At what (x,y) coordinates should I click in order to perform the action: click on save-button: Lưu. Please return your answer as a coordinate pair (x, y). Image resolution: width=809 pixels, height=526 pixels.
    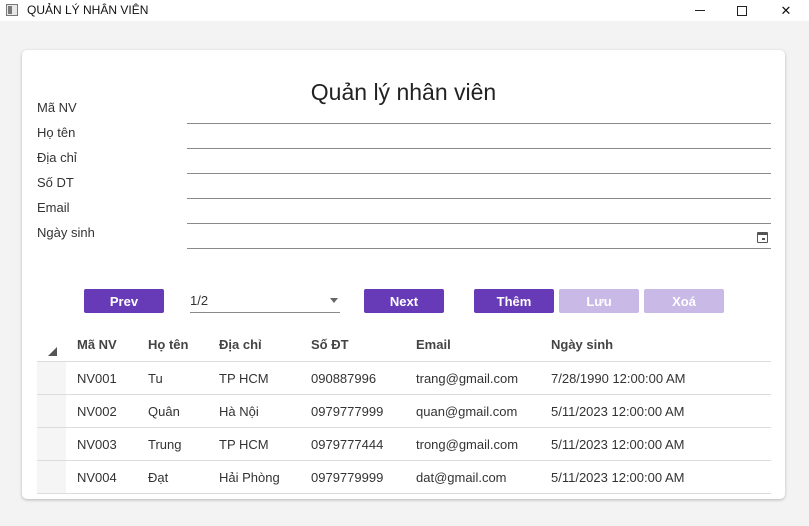
    Looking at the image, I should click on (599, 301).